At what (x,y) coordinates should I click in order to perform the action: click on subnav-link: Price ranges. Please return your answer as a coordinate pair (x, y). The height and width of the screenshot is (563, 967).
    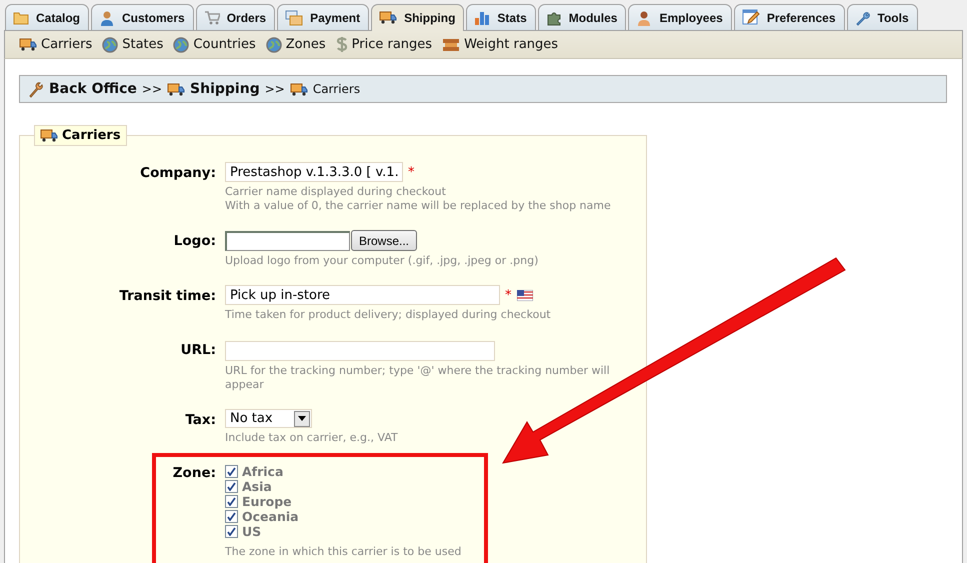
    Looking at the image, I should click on (384, 44).